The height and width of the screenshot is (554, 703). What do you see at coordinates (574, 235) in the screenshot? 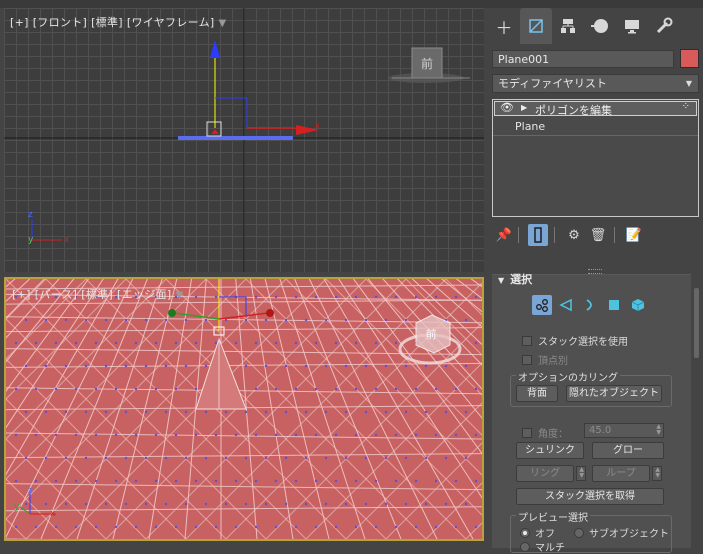
I see `make-unique-button: ⚙` at bounding box center [574, 235].